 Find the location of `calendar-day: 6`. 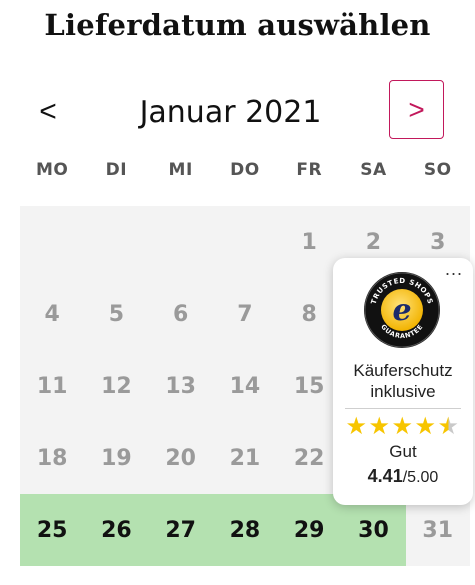

calendar-day: 6 is located at coordinates (181, 314).